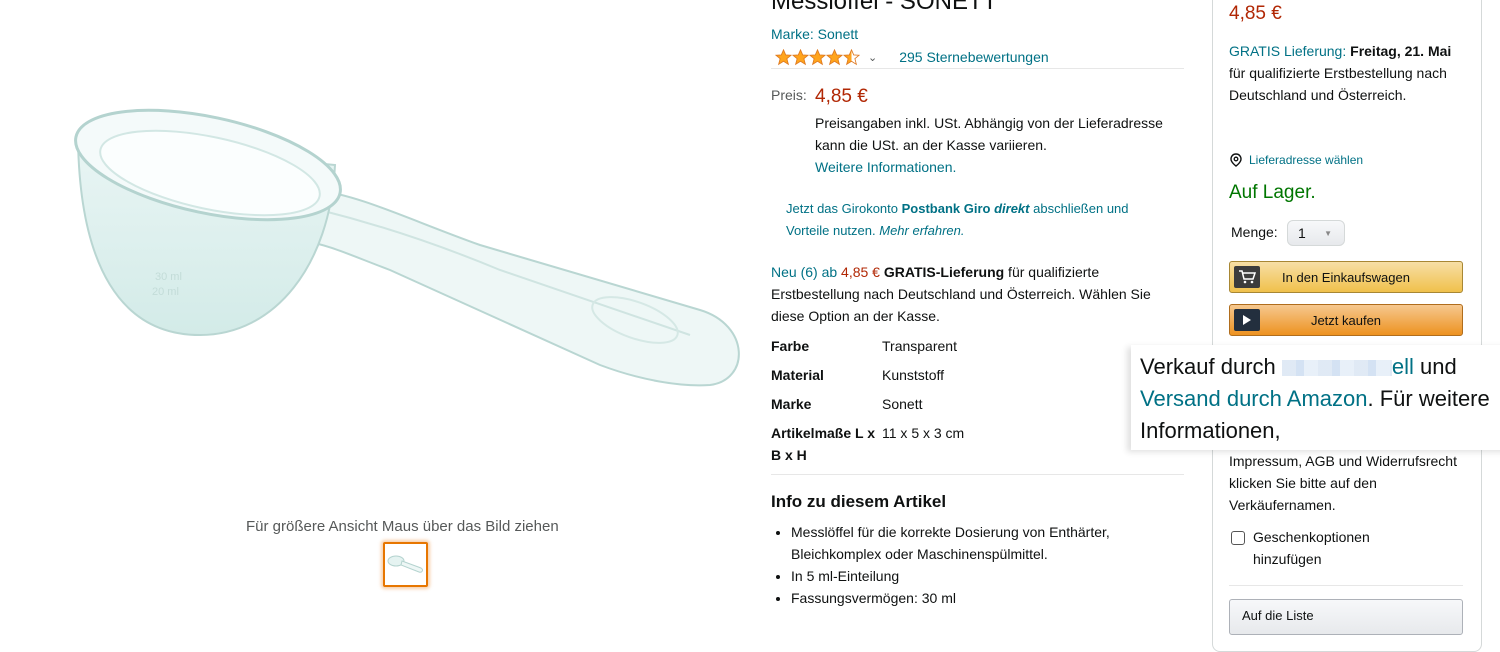 This screenshot has width=1500, height=652. What do you see at coordinates (884, 7) in the screenshot?
I see `product-title: Messlöffel - SONETT` at bounding box center [884, 7].